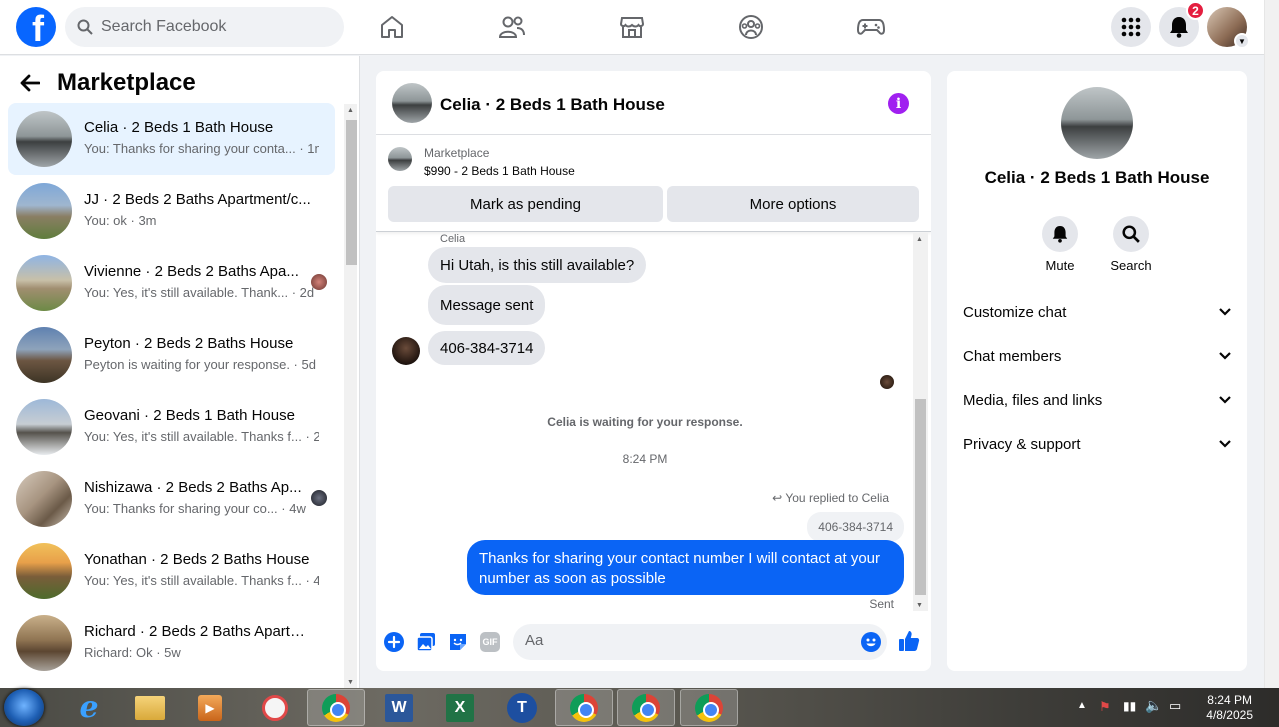  What do you see at coordinates (898, 103) in the screenshot?
I see `info-icon: i` at bounding box center [898, 103].